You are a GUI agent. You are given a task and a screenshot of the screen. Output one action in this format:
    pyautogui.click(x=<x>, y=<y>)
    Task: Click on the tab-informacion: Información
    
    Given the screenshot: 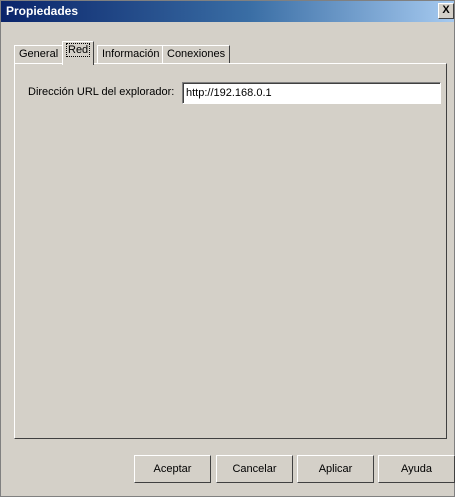 What is the action you would take?
    pyautogui.click(x=131, y=54)
    